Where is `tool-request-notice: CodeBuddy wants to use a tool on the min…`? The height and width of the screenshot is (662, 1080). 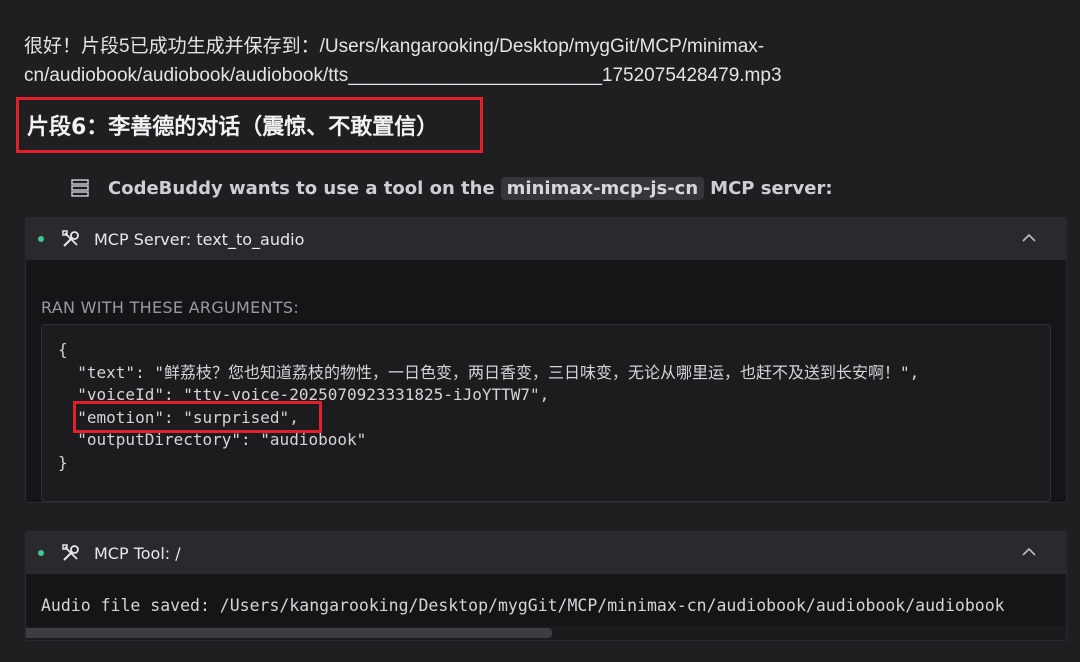
tool-request-notice: CodeBuddy wants to use a tool on the min… is located at coordinates (451, 188).